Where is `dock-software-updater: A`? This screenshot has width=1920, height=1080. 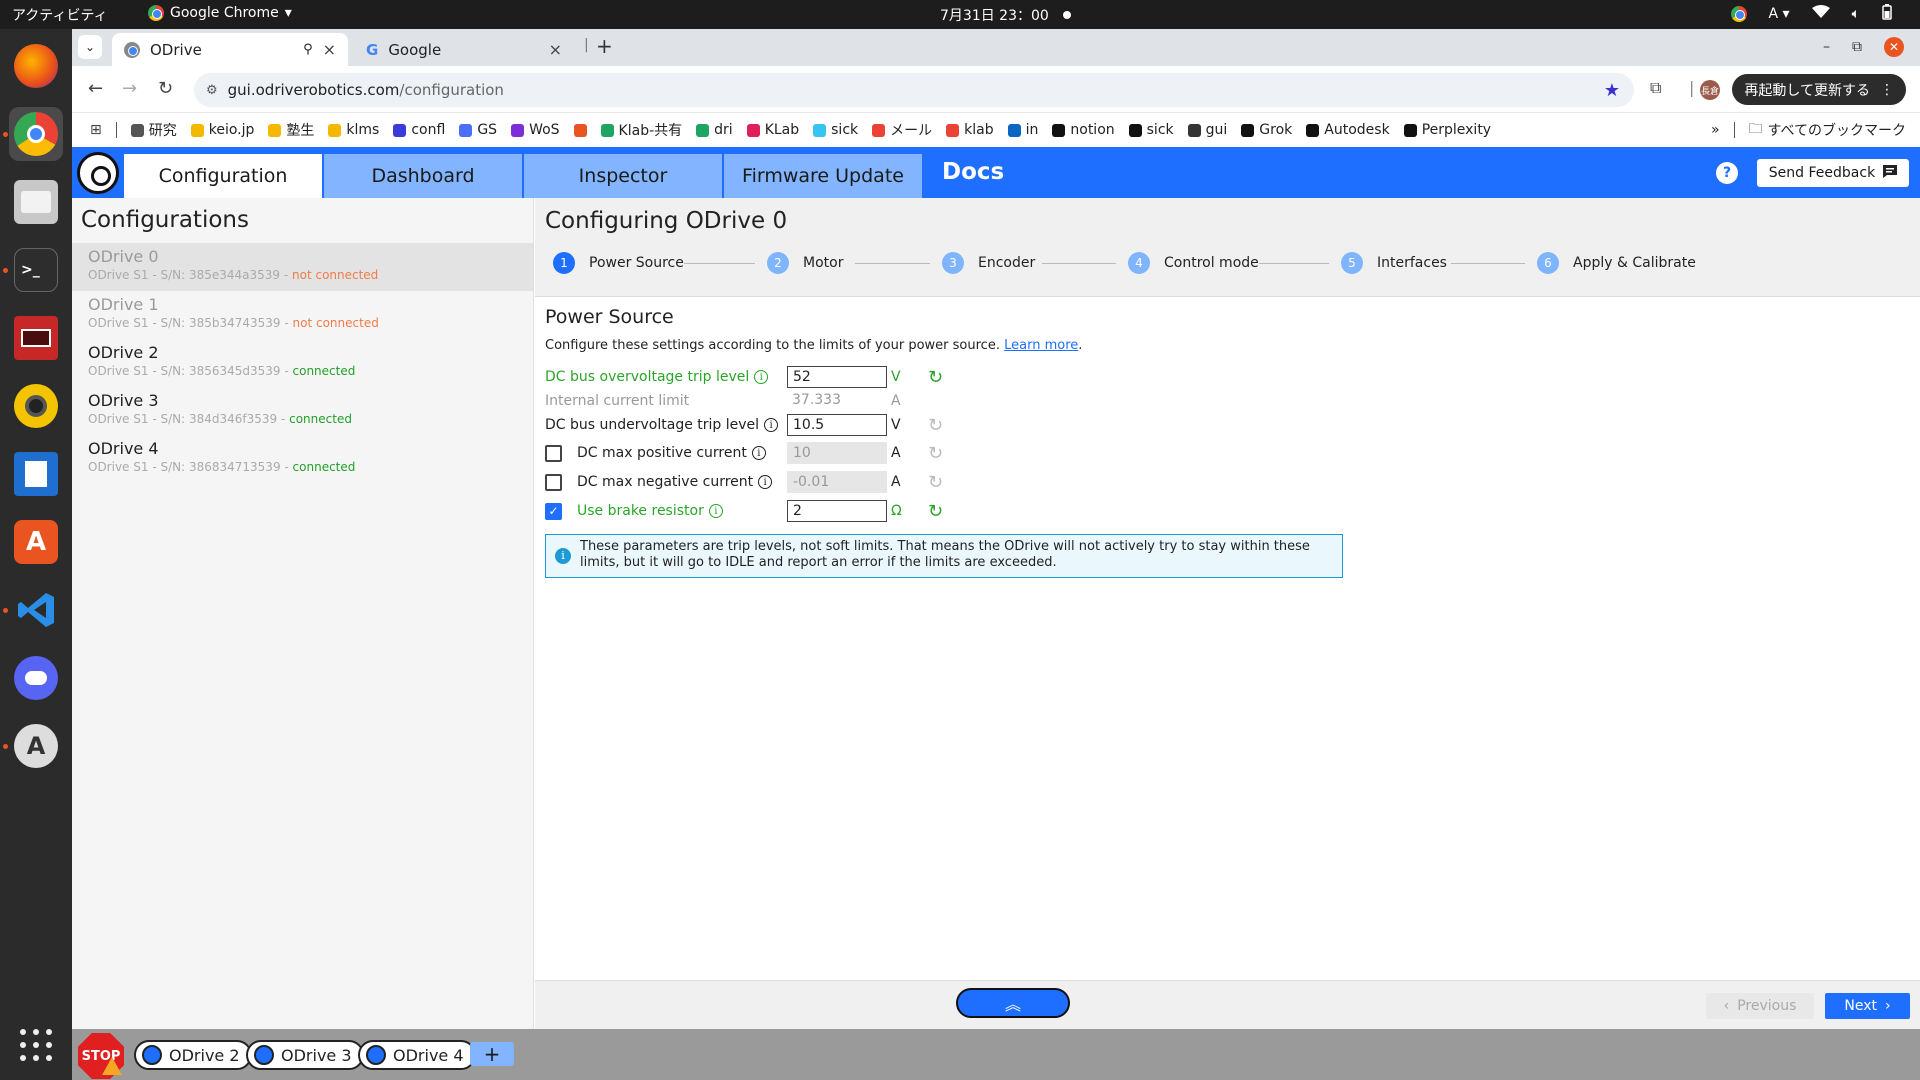 dock-software-updater: A is located at coordinates (36, 746).